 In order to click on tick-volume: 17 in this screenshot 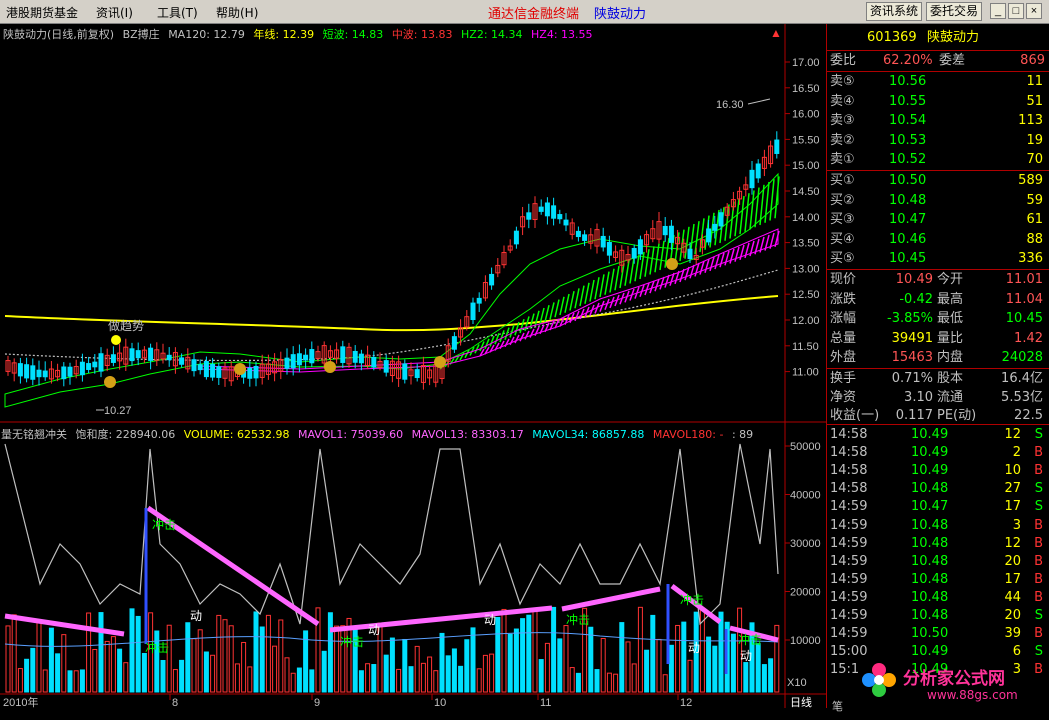, I will do `click(1012, 579)`.